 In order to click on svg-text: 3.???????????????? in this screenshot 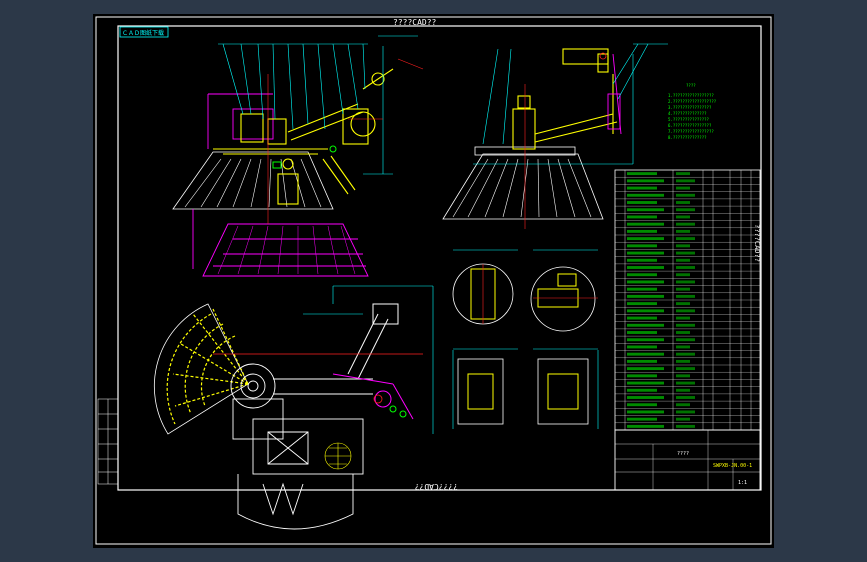, I will do `click(690, 107)`.